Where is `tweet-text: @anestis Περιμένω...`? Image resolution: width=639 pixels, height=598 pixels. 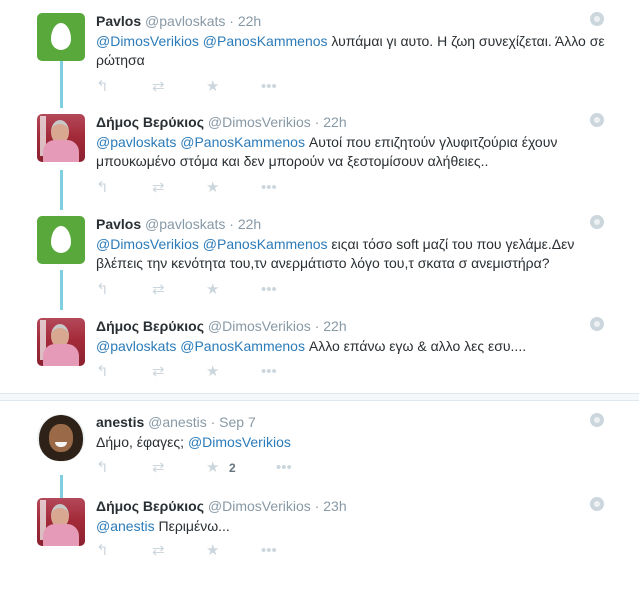 tweet-text: @anestis Περιμένω... is located at coordinates (356, 526).